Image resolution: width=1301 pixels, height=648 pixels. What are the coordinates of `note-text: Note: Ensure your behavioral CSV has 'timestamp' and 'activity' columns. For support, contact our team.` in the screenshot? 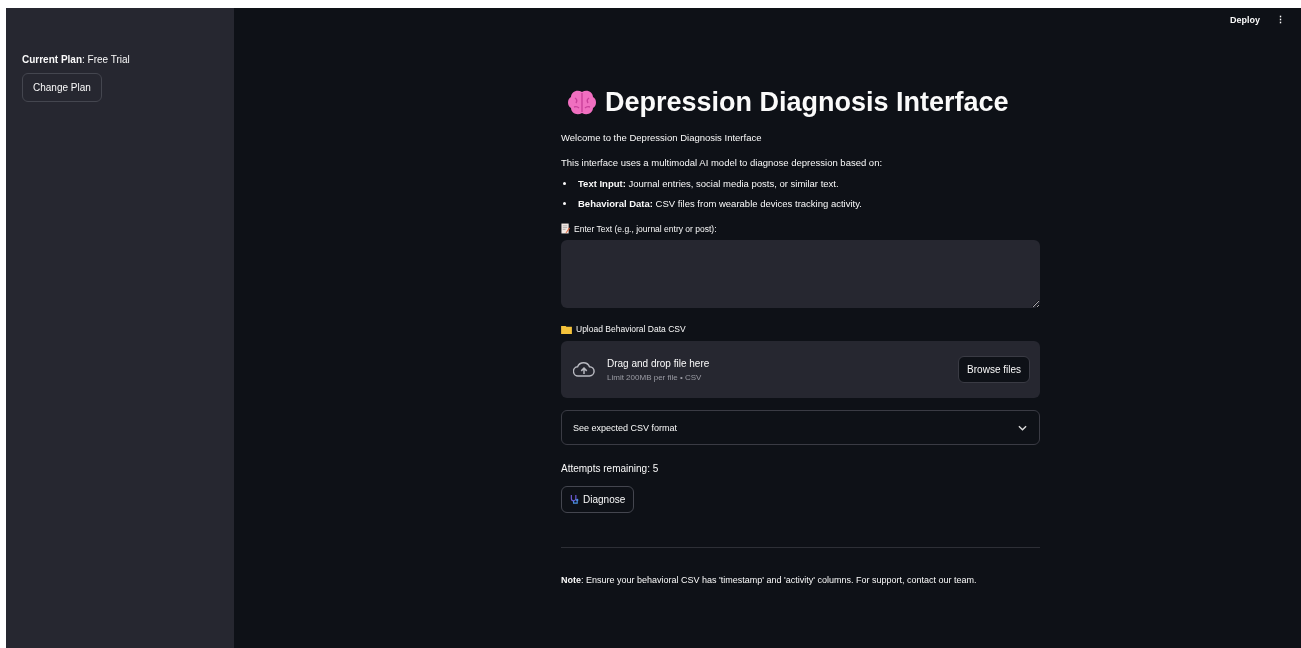 It's located at (769, 580).